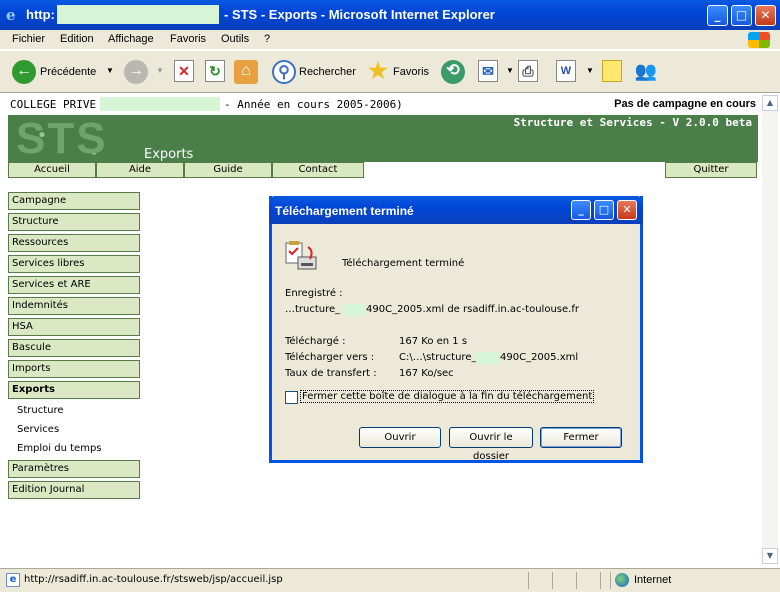  I want to click on discuss-button, so click(614, 72).